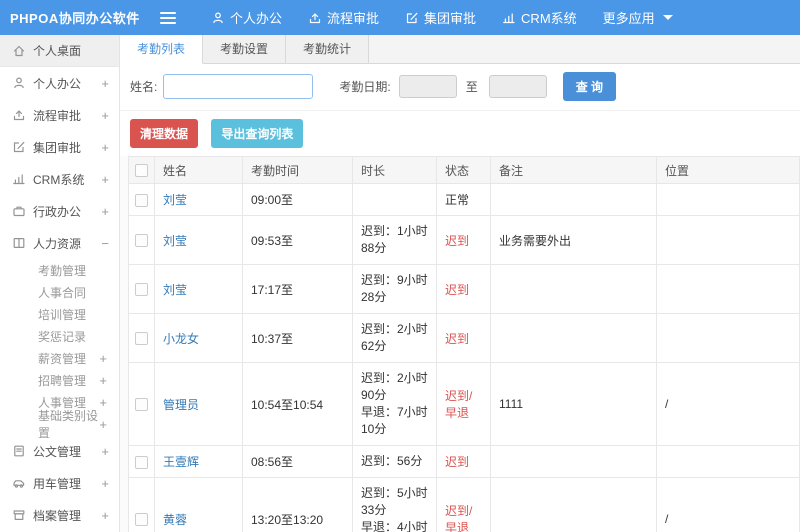  I want to click on edit-icon, so click(18, 147).